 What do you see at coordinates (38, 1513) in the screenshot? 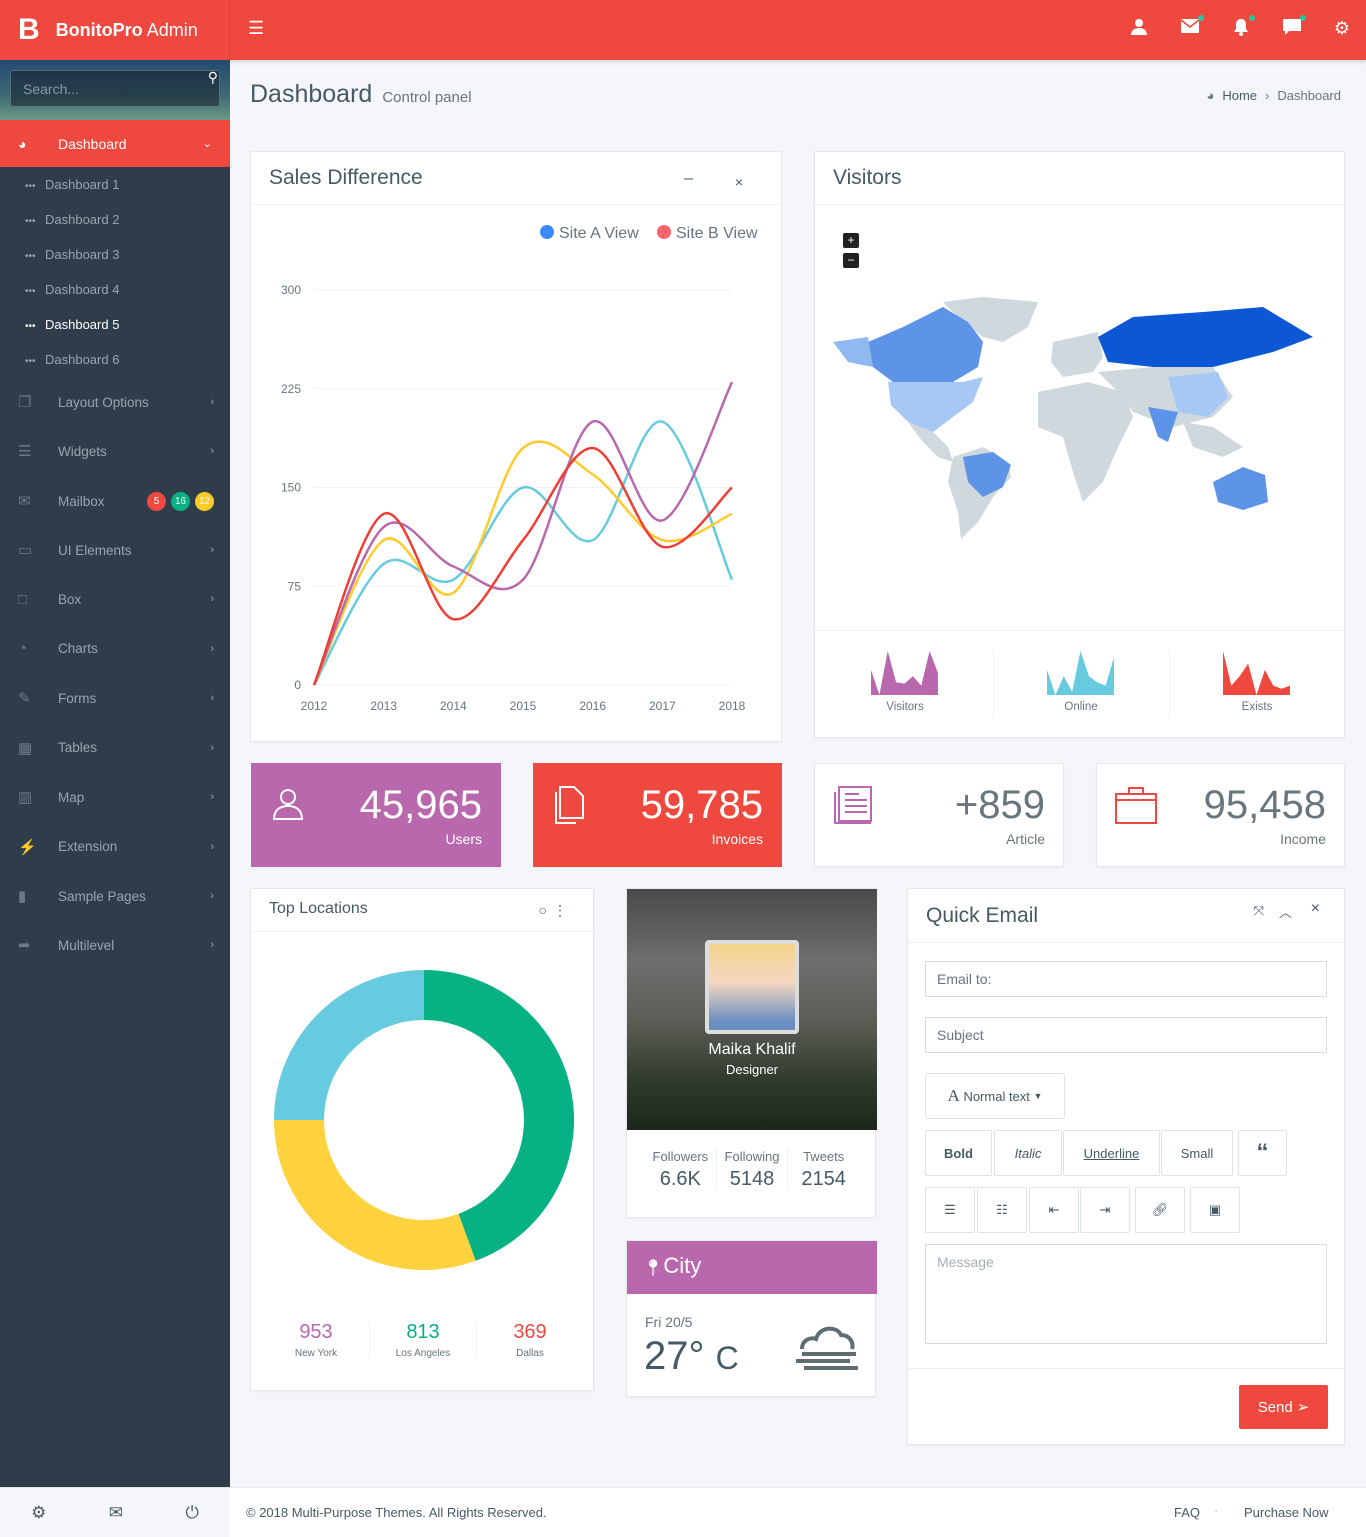
I see `settings-icon: ⚙` at bounding box center [38, 1513].